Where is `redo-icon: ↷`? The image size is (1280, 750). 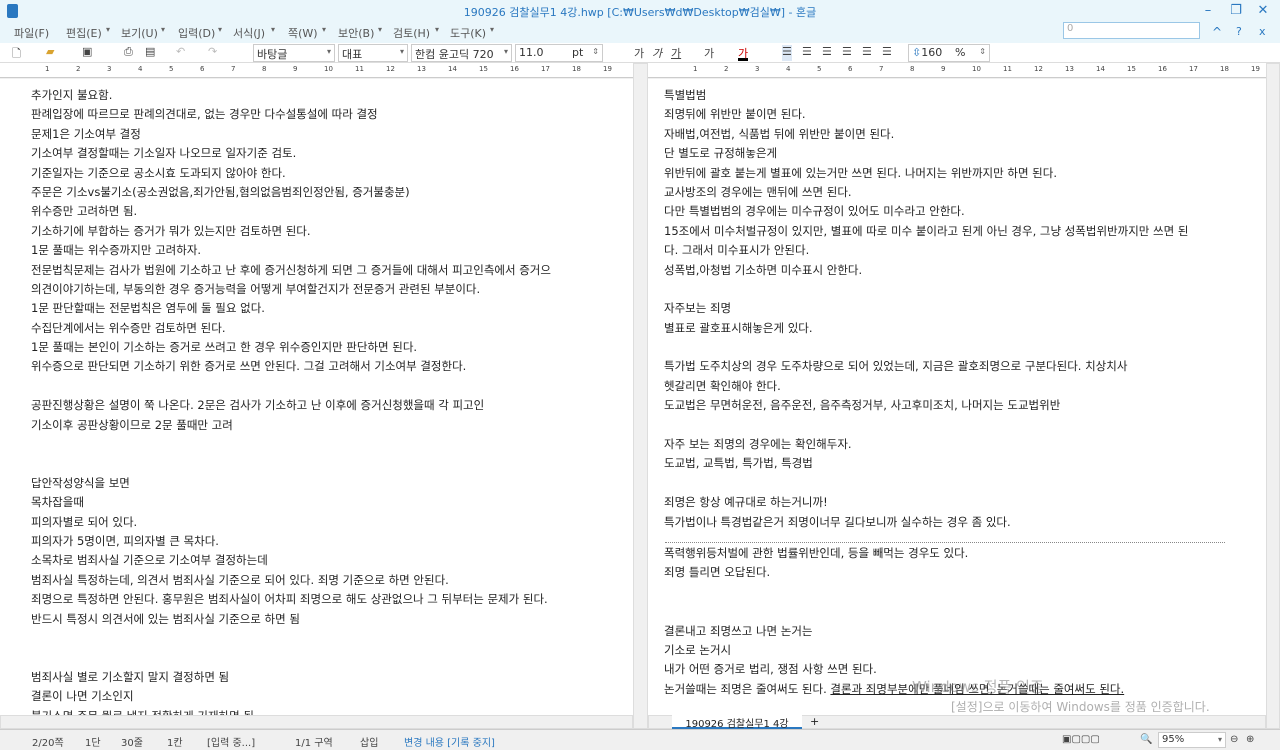
redo-icon: ↷ is located at coordinates (212, 53).